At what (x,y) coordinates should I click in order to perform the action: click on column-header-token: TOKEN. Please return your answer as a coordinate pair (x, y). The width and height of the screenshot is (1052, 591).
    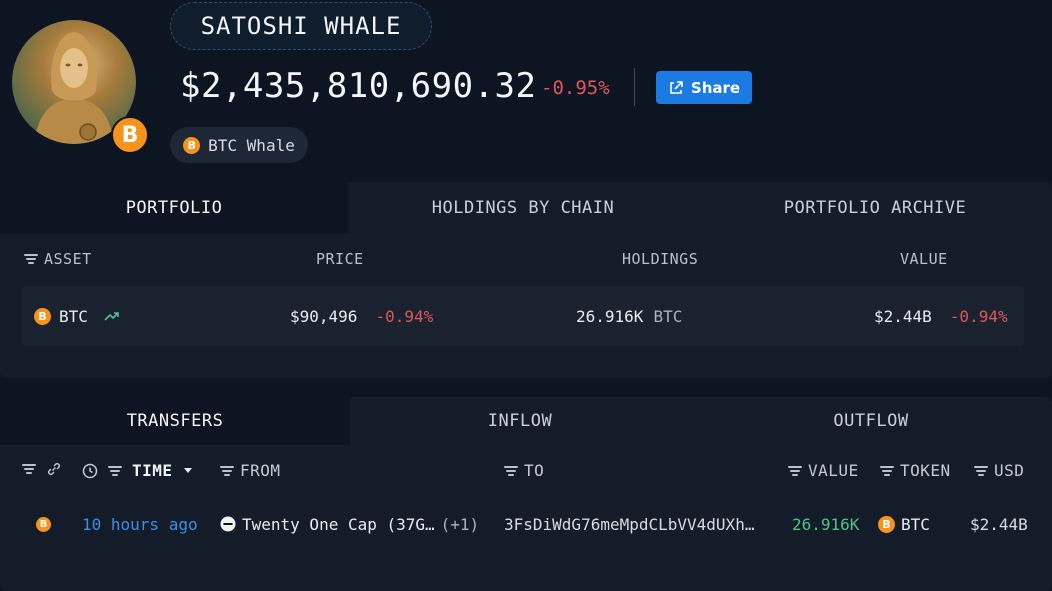
    Looking at the image, I should click on (915, 470).